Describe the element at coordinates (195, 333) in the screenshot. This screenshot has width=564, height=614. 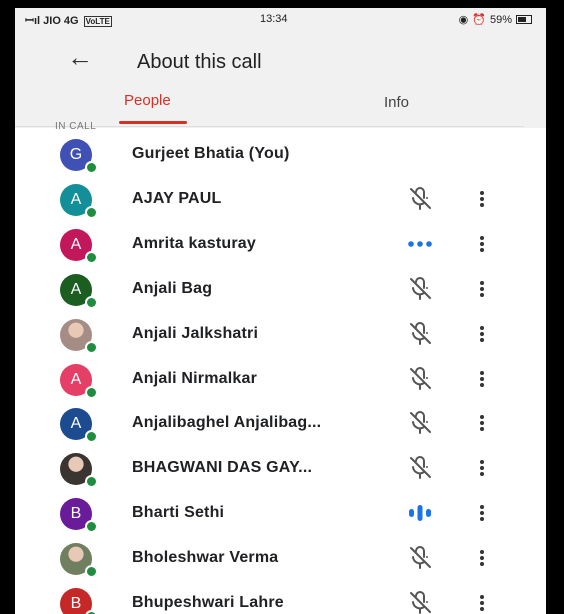
I see `participant-name: Anjali Jalkshatri` at that location.